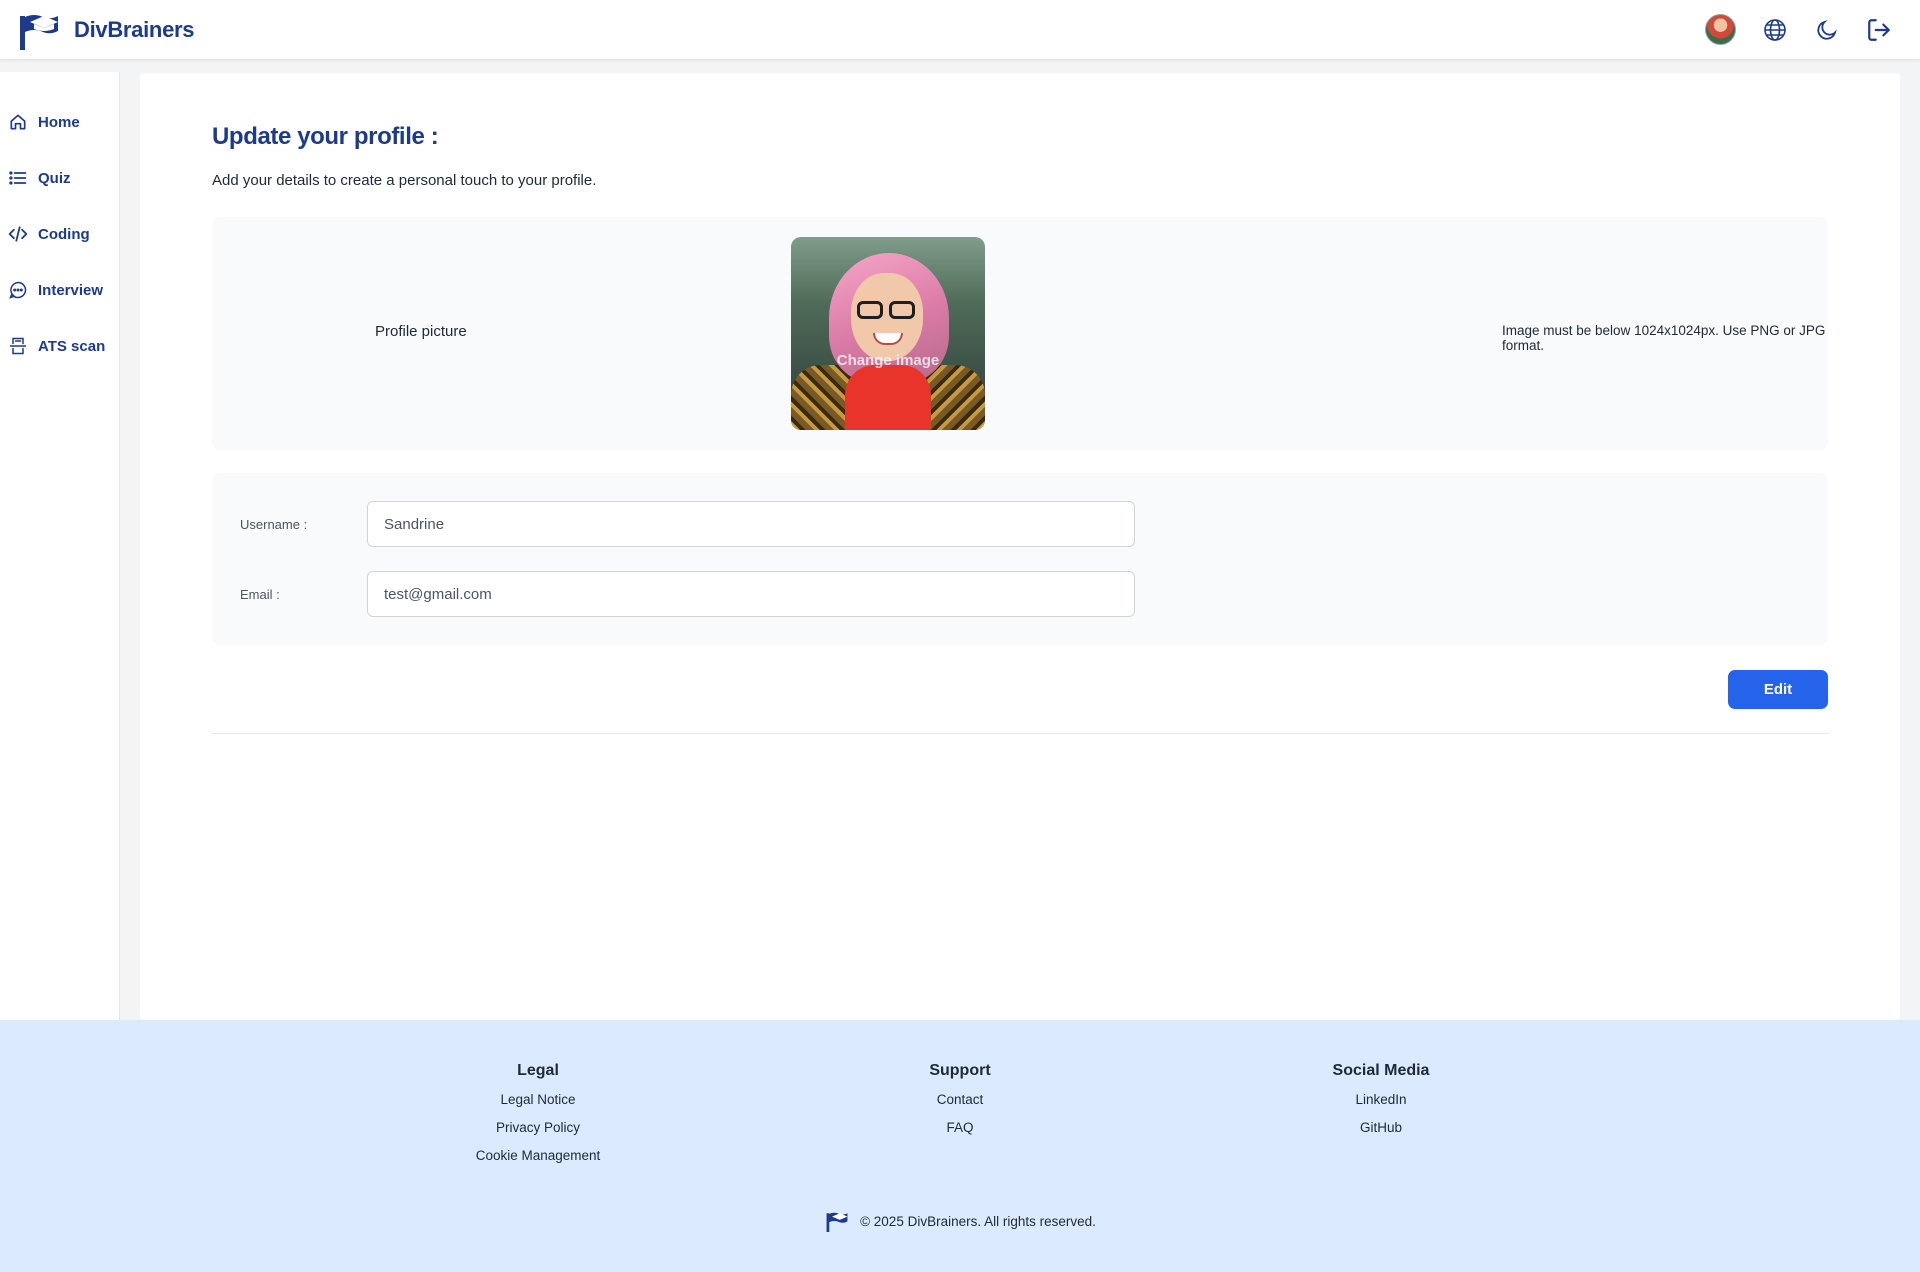 This screenshot has height=1272, width=1920. I want to click on footer-column-social-media: Social Media LinkedIn GitHub, so click(1381, 1105).